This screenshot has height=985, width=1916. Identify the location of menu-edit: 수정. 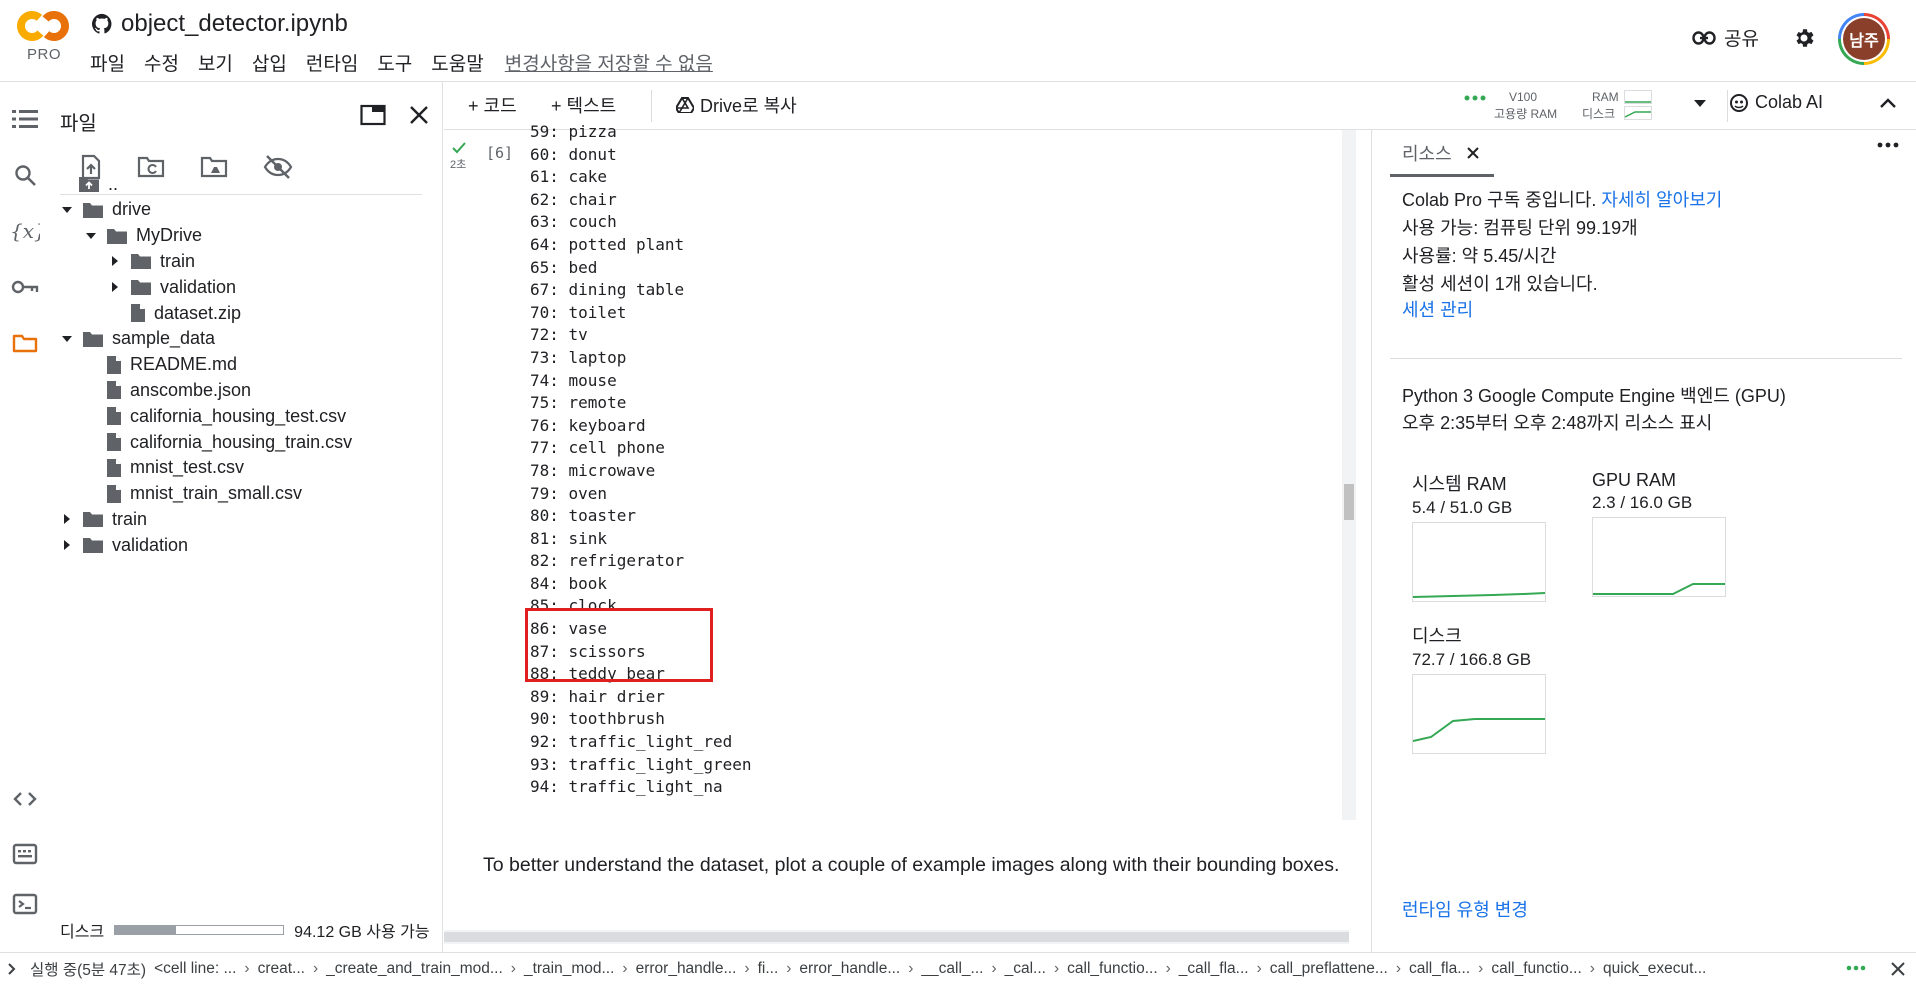
(161, 62).